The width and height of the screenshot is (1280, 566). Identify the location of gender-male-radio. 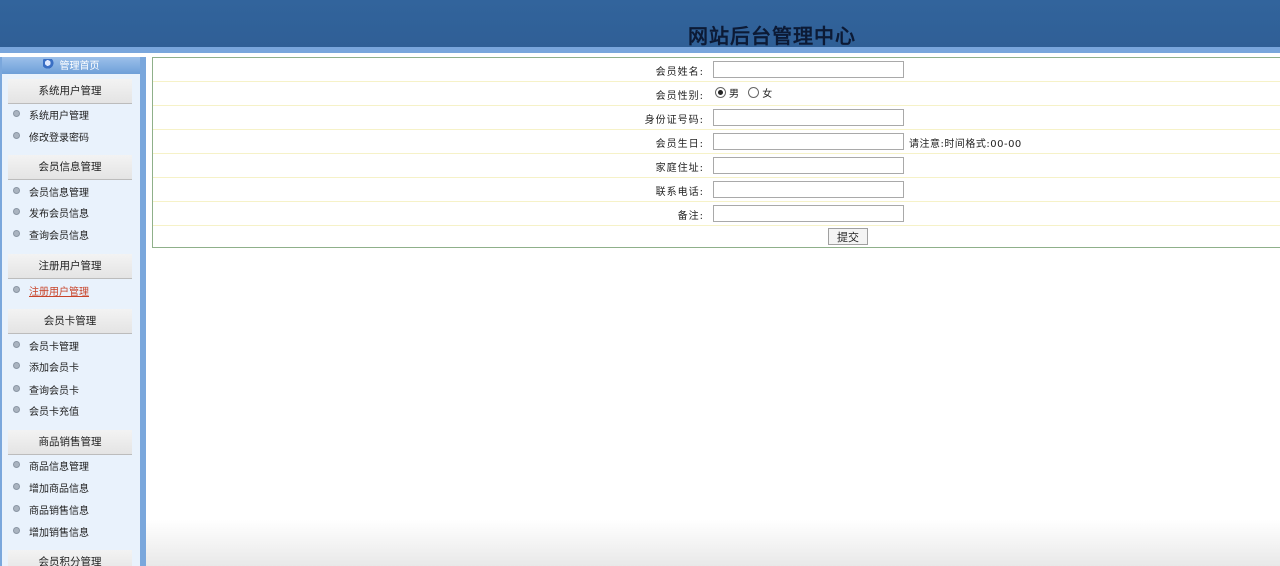
(720, 92).